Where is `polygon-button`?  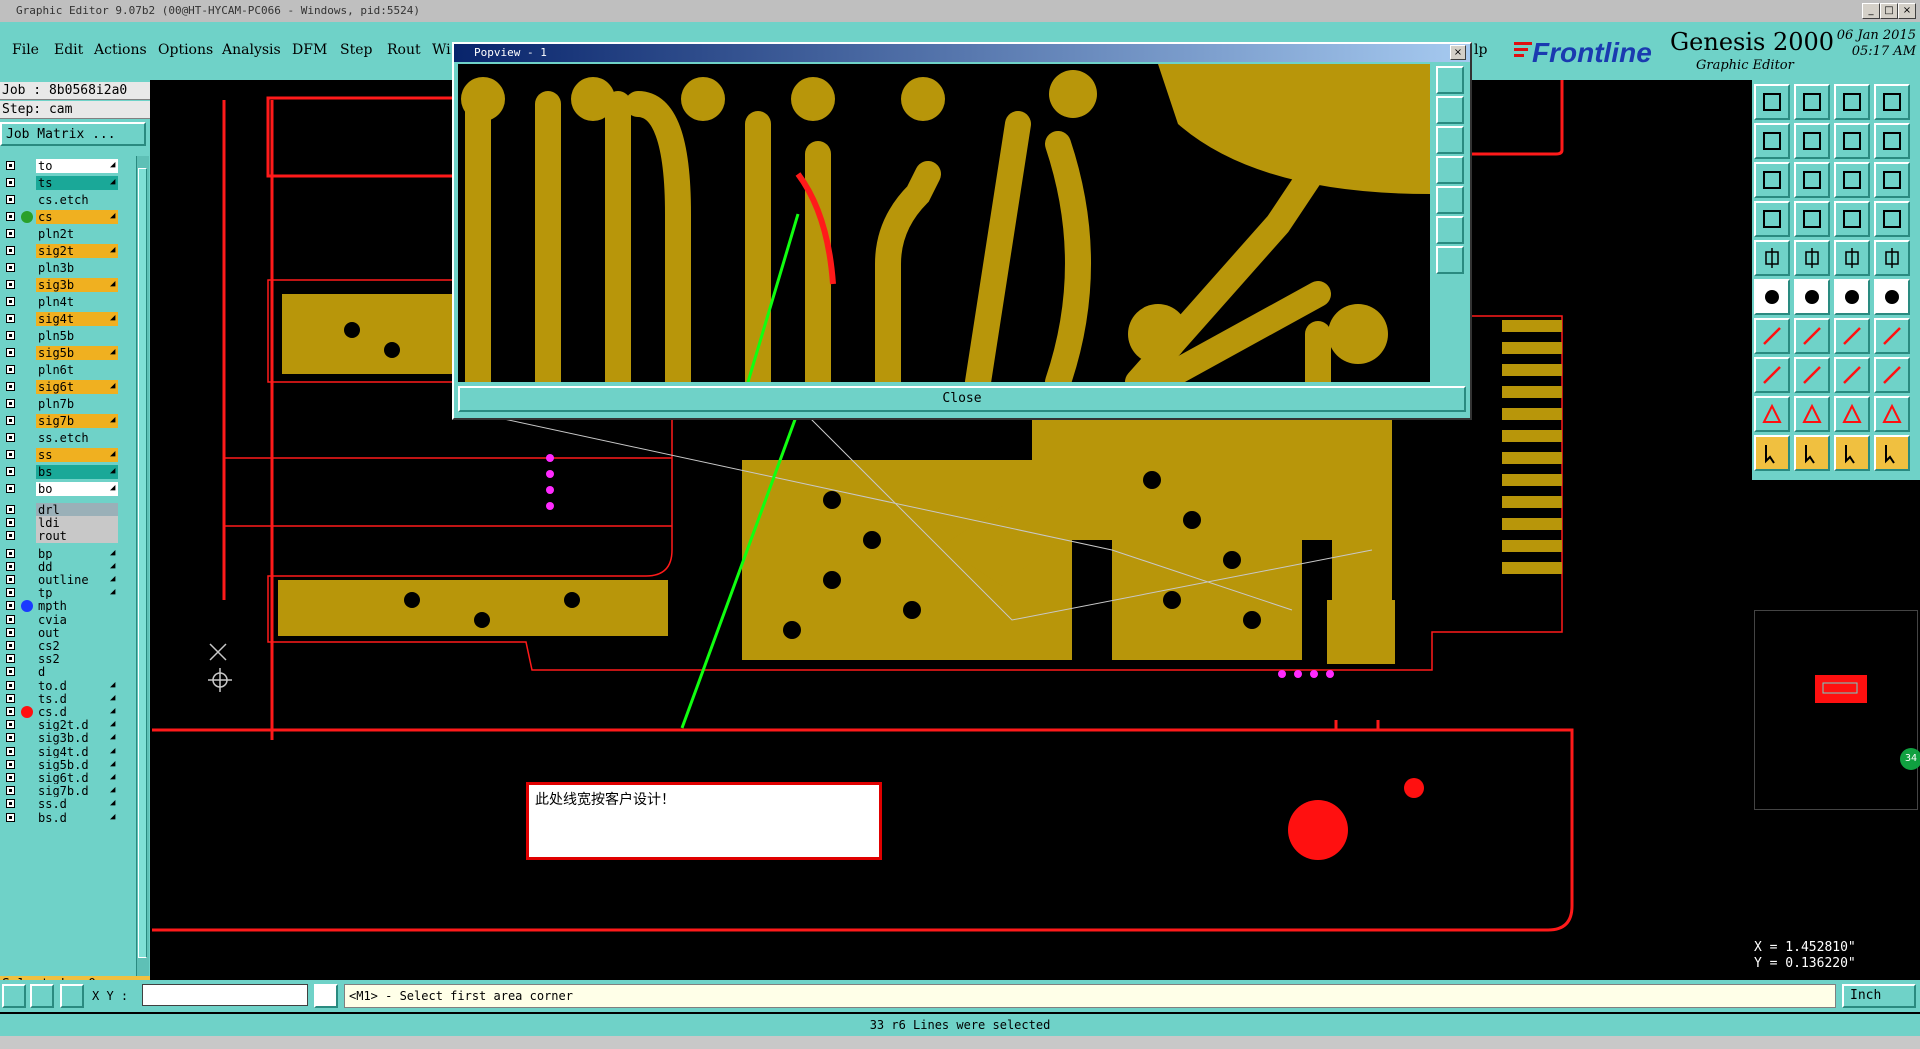 polygon-button is located at coordinates (1812, 258).